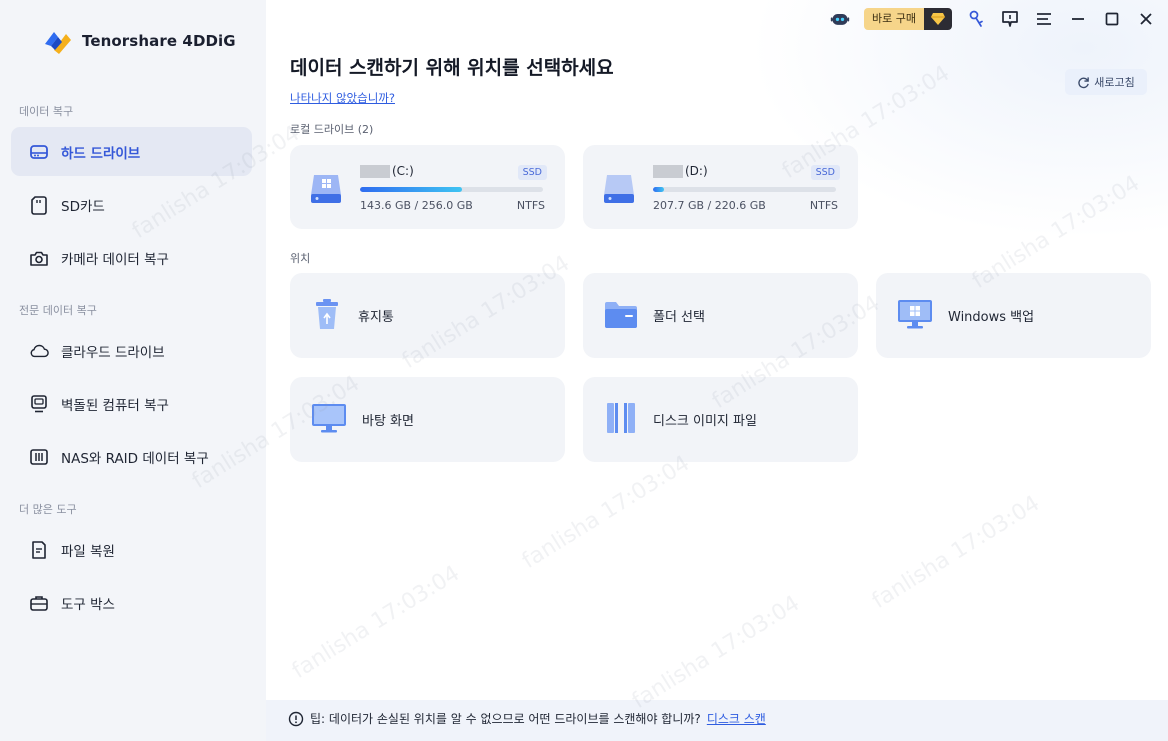  Describe the element at coordinates (101, 153) in the screenshot. I see `sidebar-item-label: 하드 드라이브` at that location.